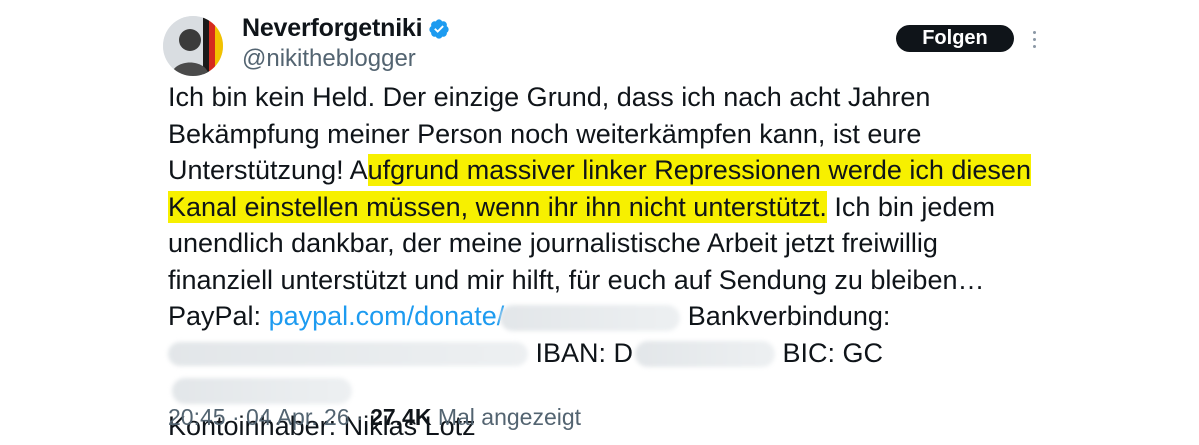 This screenshot has height=445, width=1199. I want to click on tweet-date: 04 Apr. 26, so click(298, 417).